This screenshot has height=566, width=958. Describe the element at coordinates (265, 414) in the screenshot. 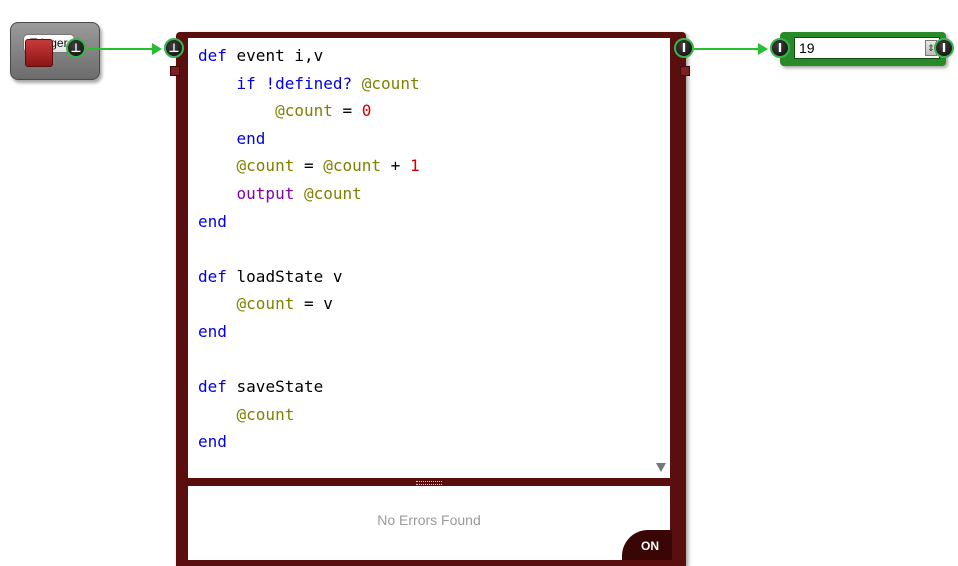

I see `code-line: @count` at that location.